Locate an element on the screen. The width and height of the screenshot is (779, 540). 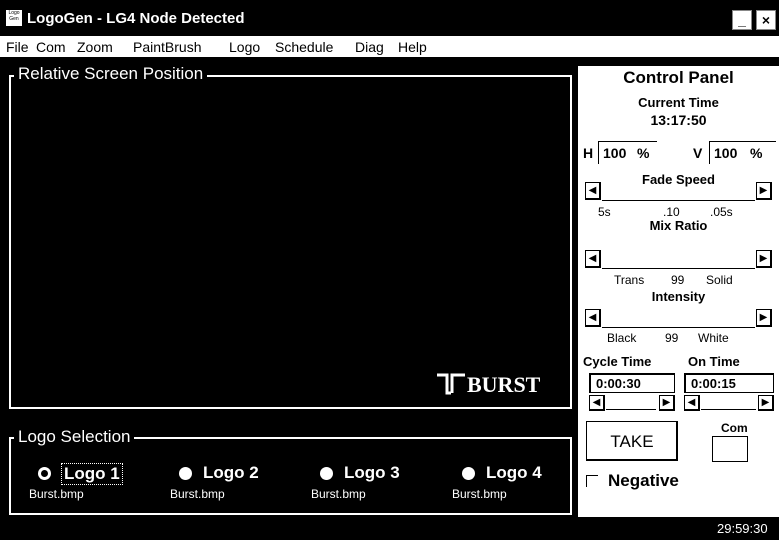
com-indicator is located at coordinates (730, 449).